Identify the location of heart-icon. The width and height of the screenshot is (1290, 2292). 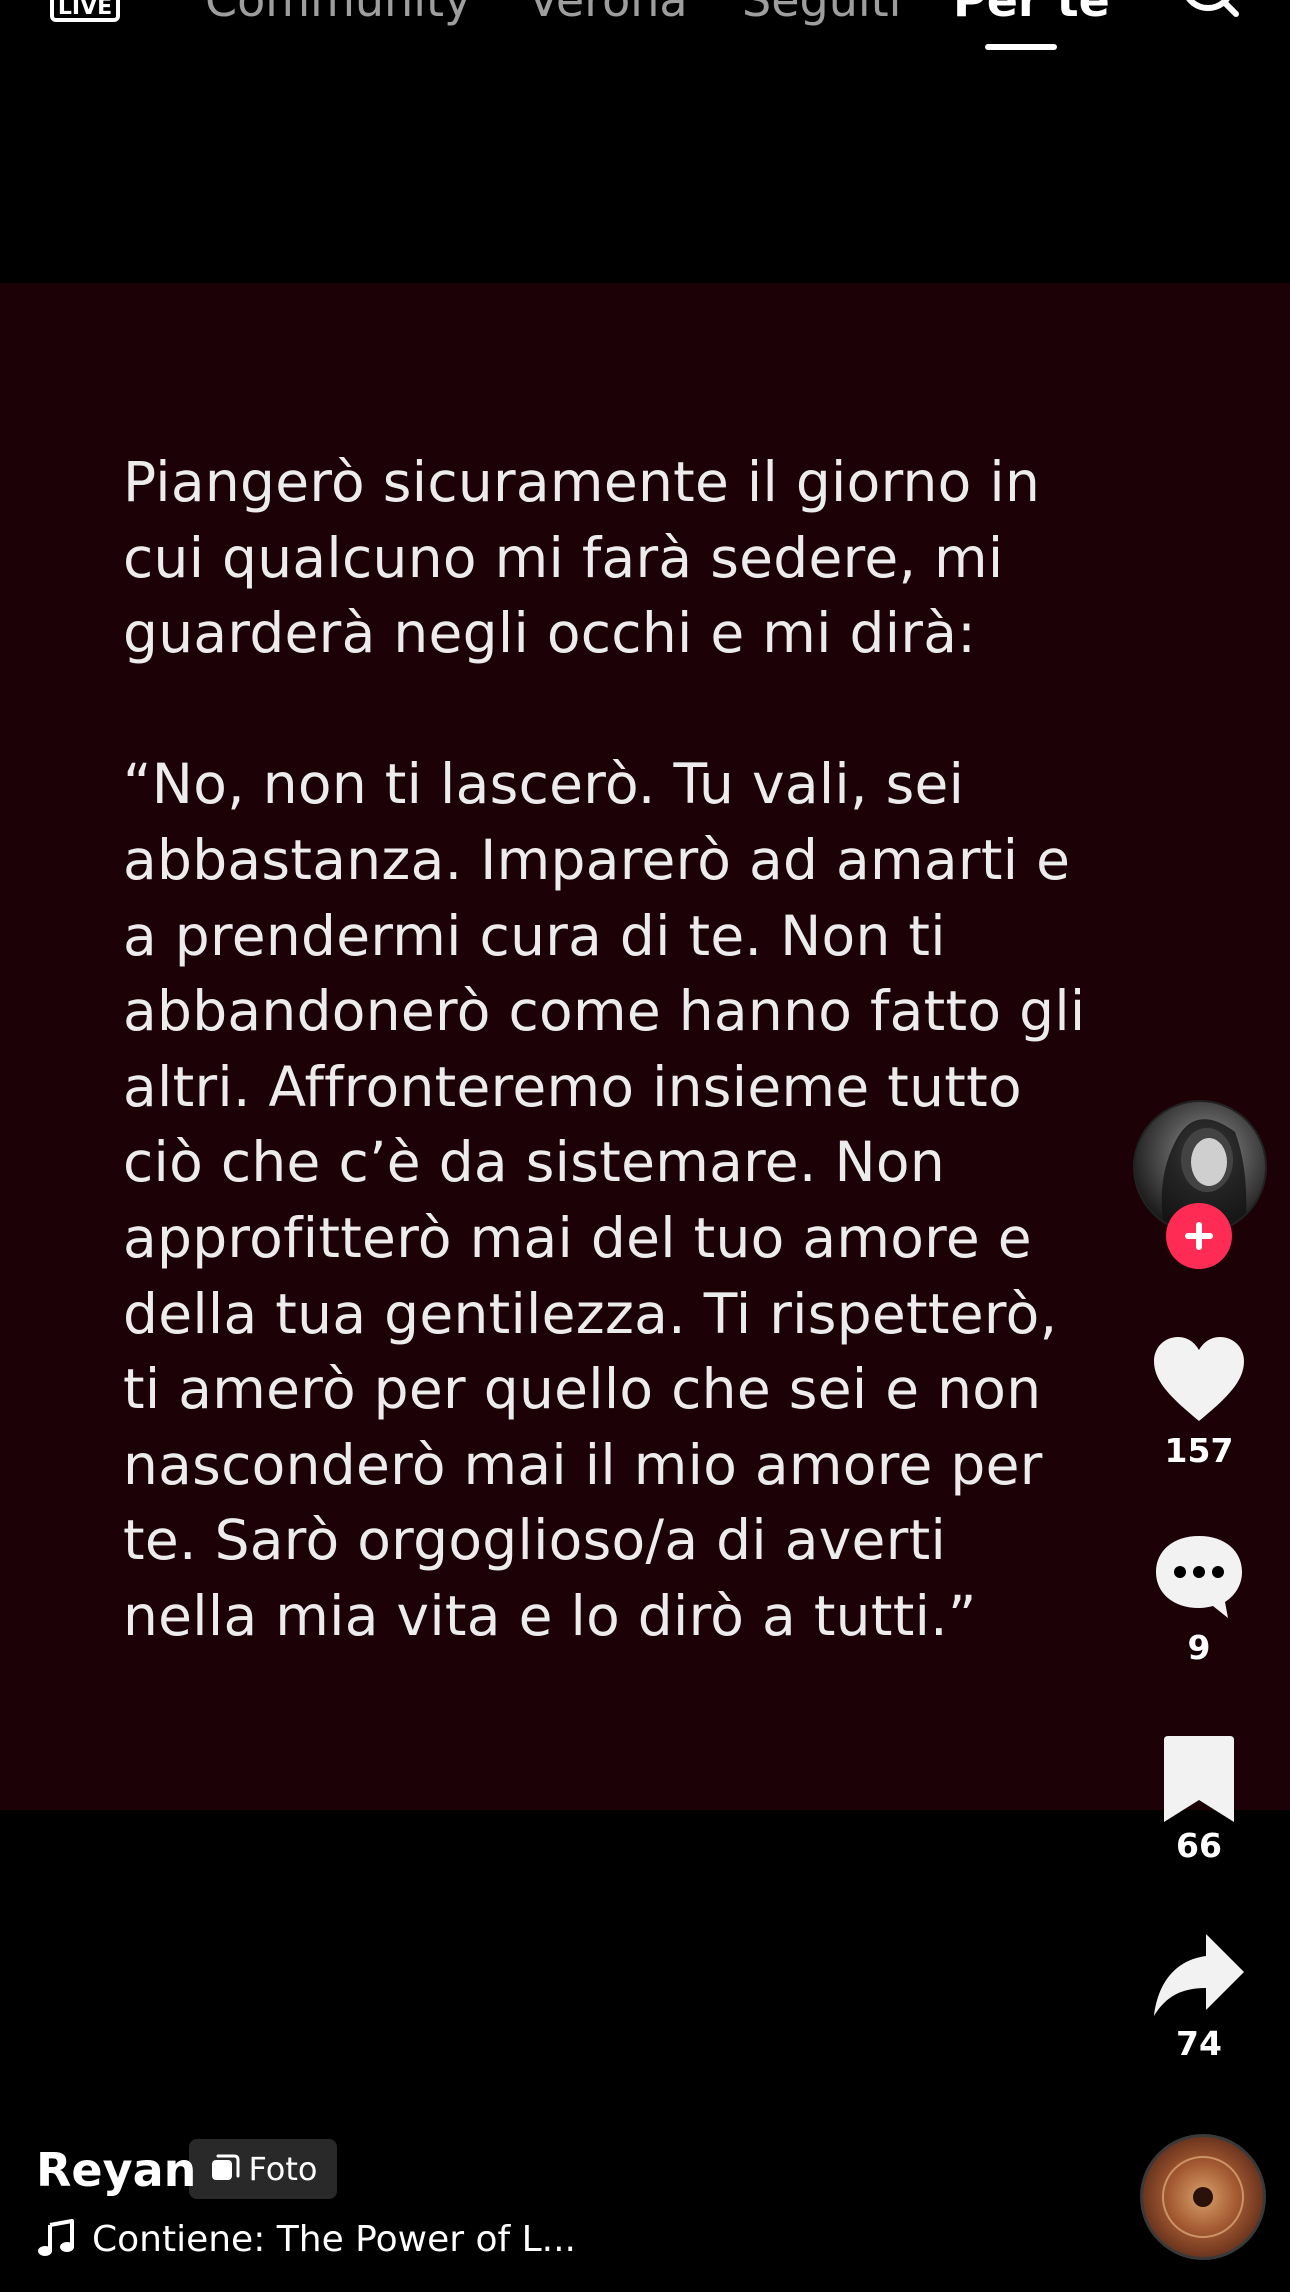
(1199, 1380).